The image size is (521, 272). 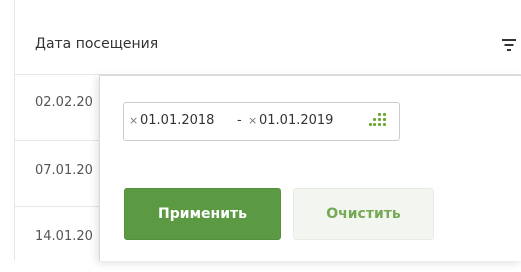 What do you see at coordinates (177, 120) in the screenshot?
I see `from-date-value: 01.01.2018` at bounding box center [177, 120].